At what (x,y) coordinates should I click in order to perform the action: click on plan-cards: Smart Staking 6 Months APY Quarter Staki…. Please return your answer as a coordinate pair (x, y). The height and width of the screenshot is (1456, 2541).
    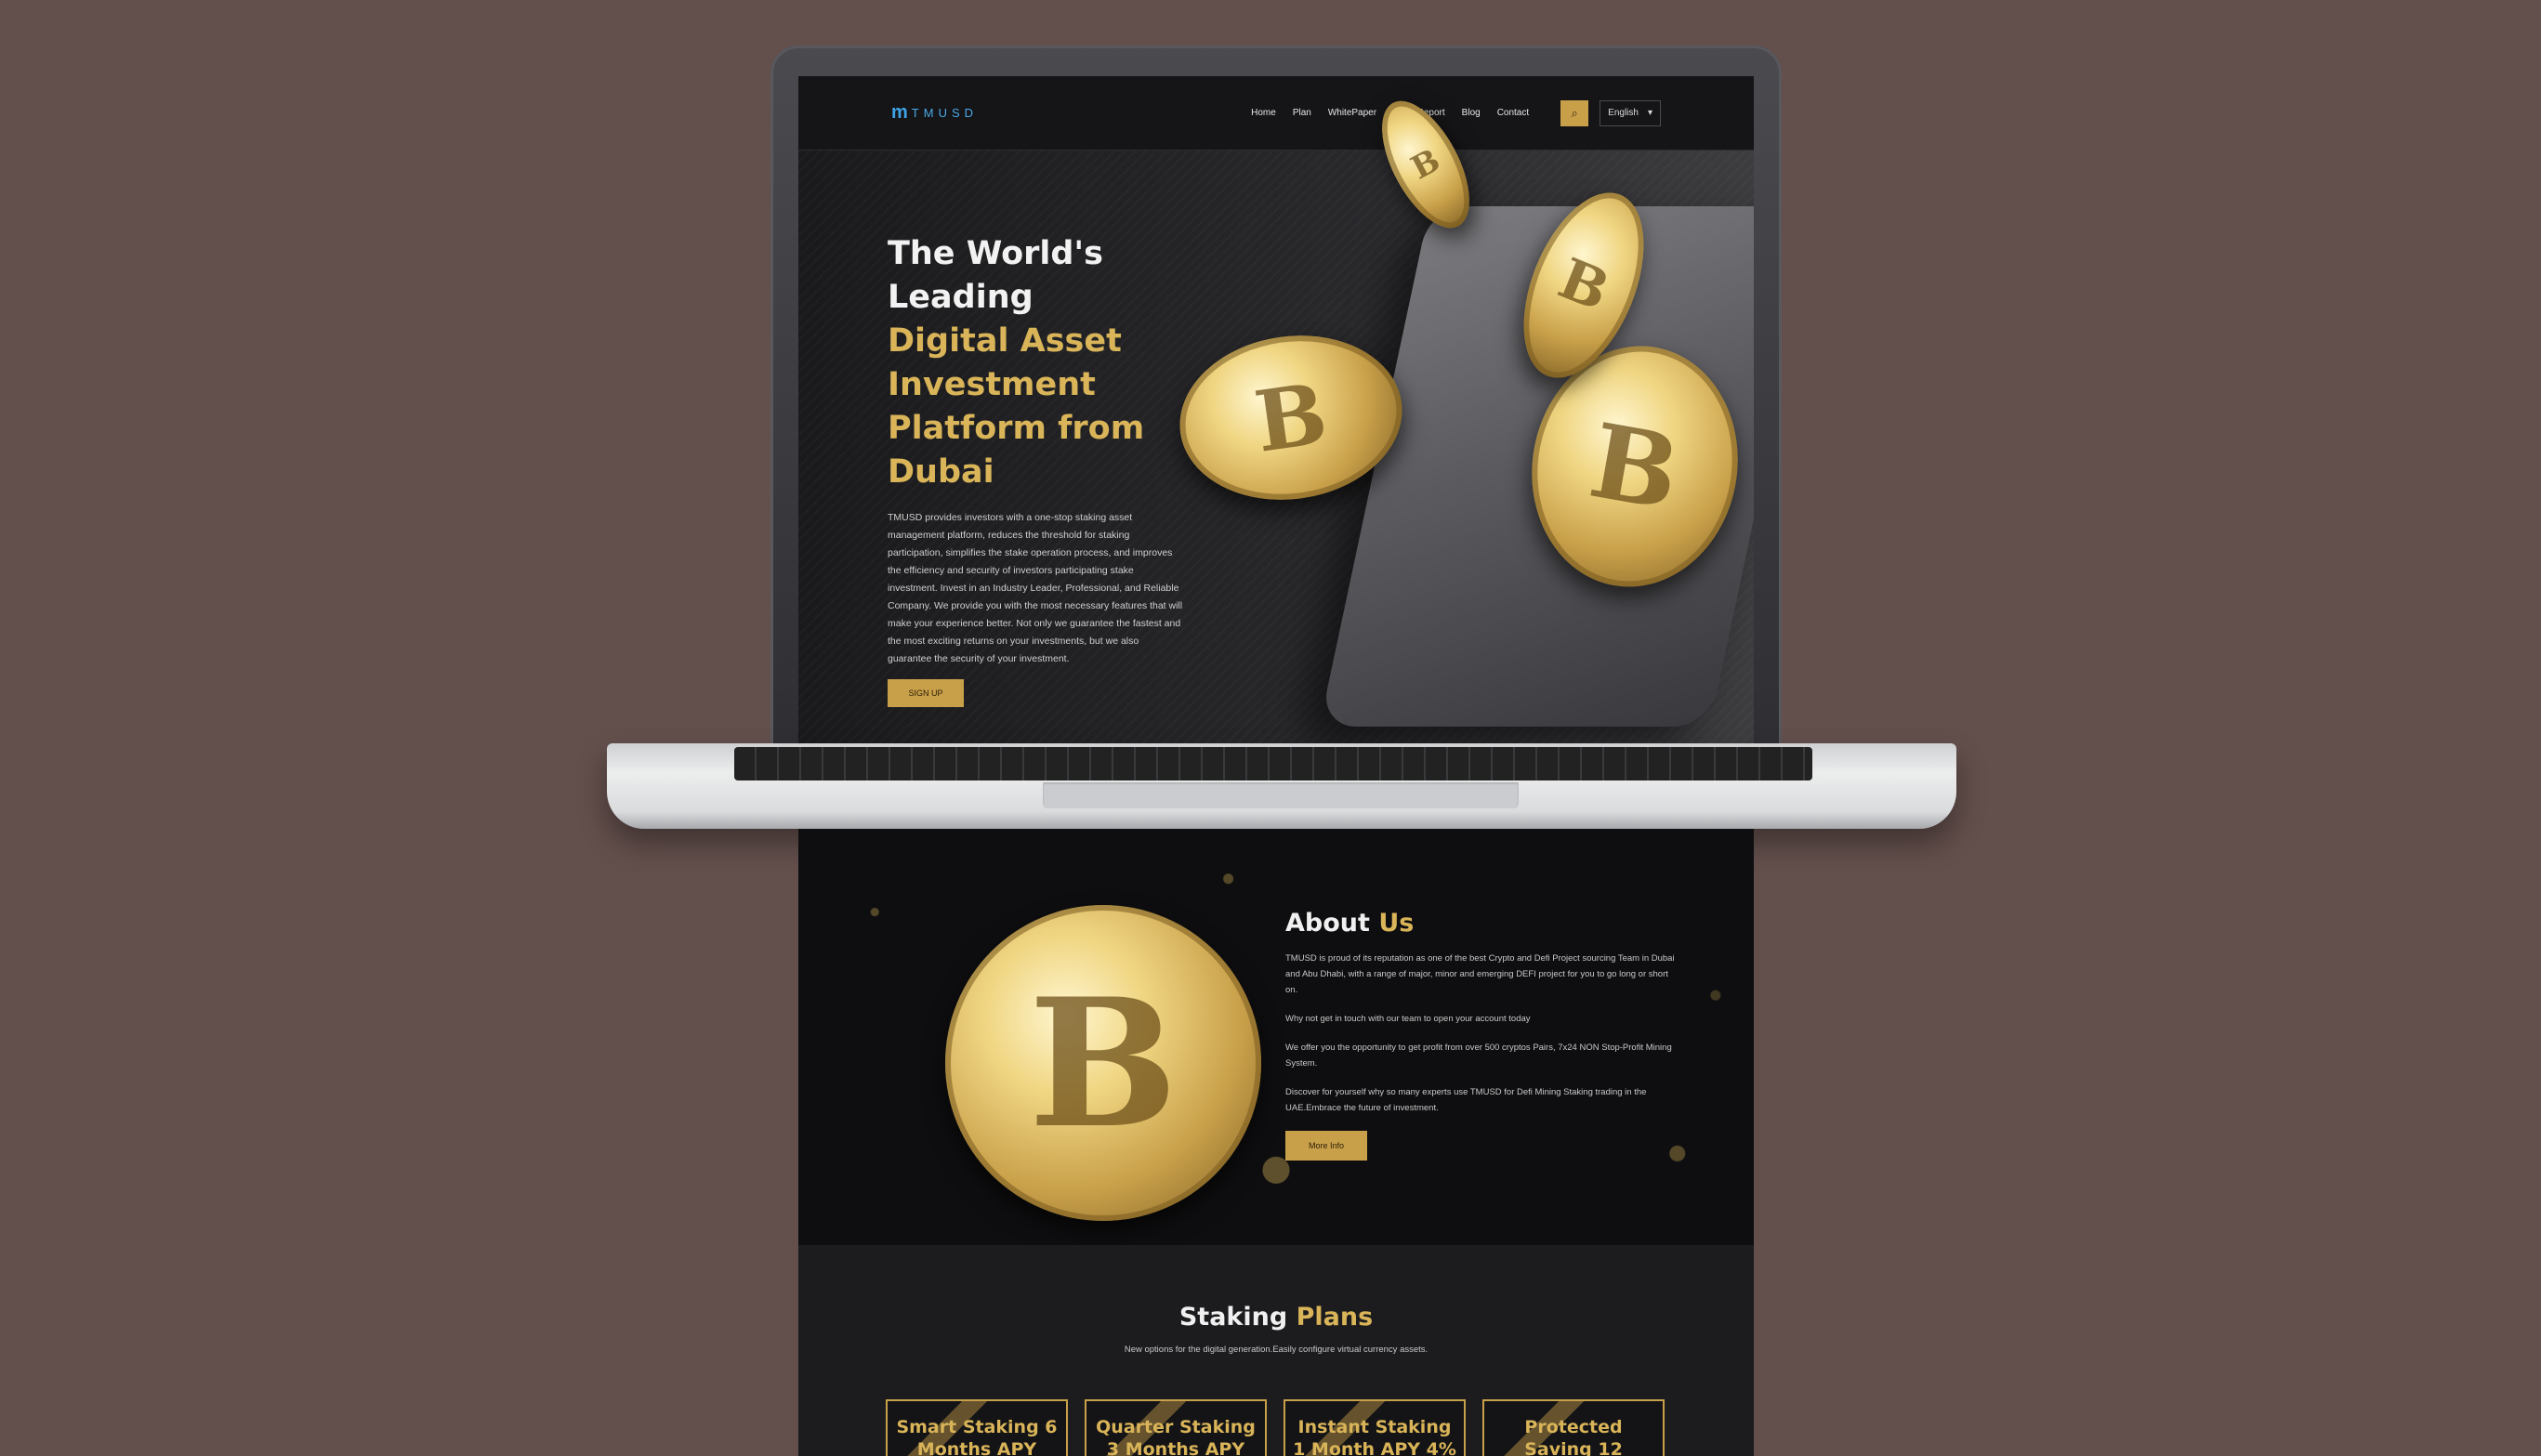
    Looking at the image, I should click on (1275, 1427).